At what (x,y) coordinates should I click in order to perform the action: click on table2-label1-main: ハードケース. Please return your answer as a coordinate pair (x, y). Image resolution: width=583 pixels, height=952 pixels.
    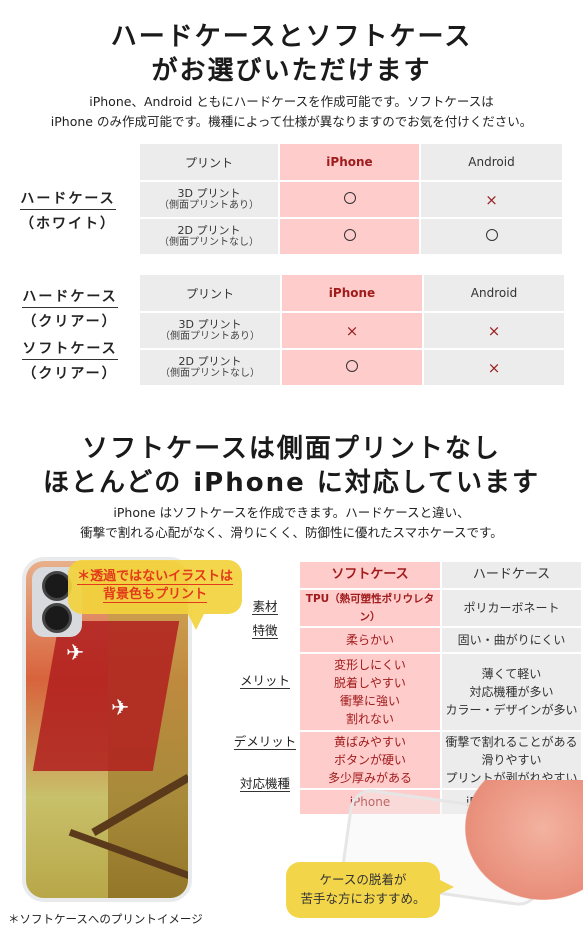
    Looking at the image, I should click on (70, 297).